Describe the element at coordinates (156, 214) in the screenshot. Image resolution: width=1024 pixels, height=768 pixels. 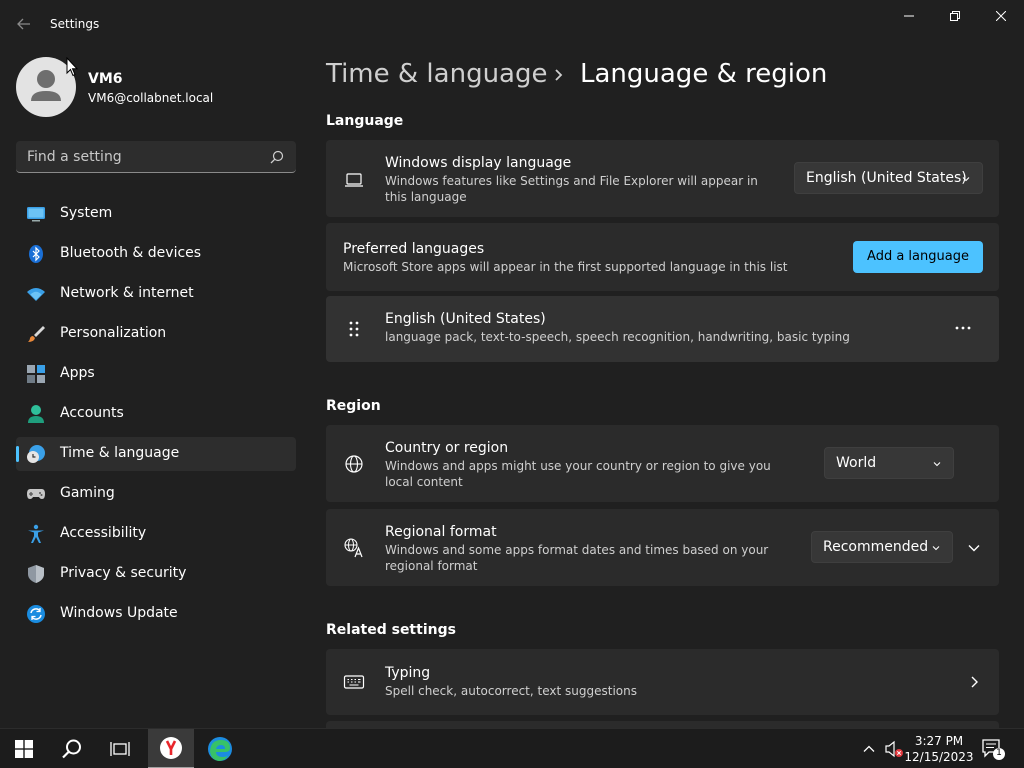
I see `sidebar-item-system: System` at that location.